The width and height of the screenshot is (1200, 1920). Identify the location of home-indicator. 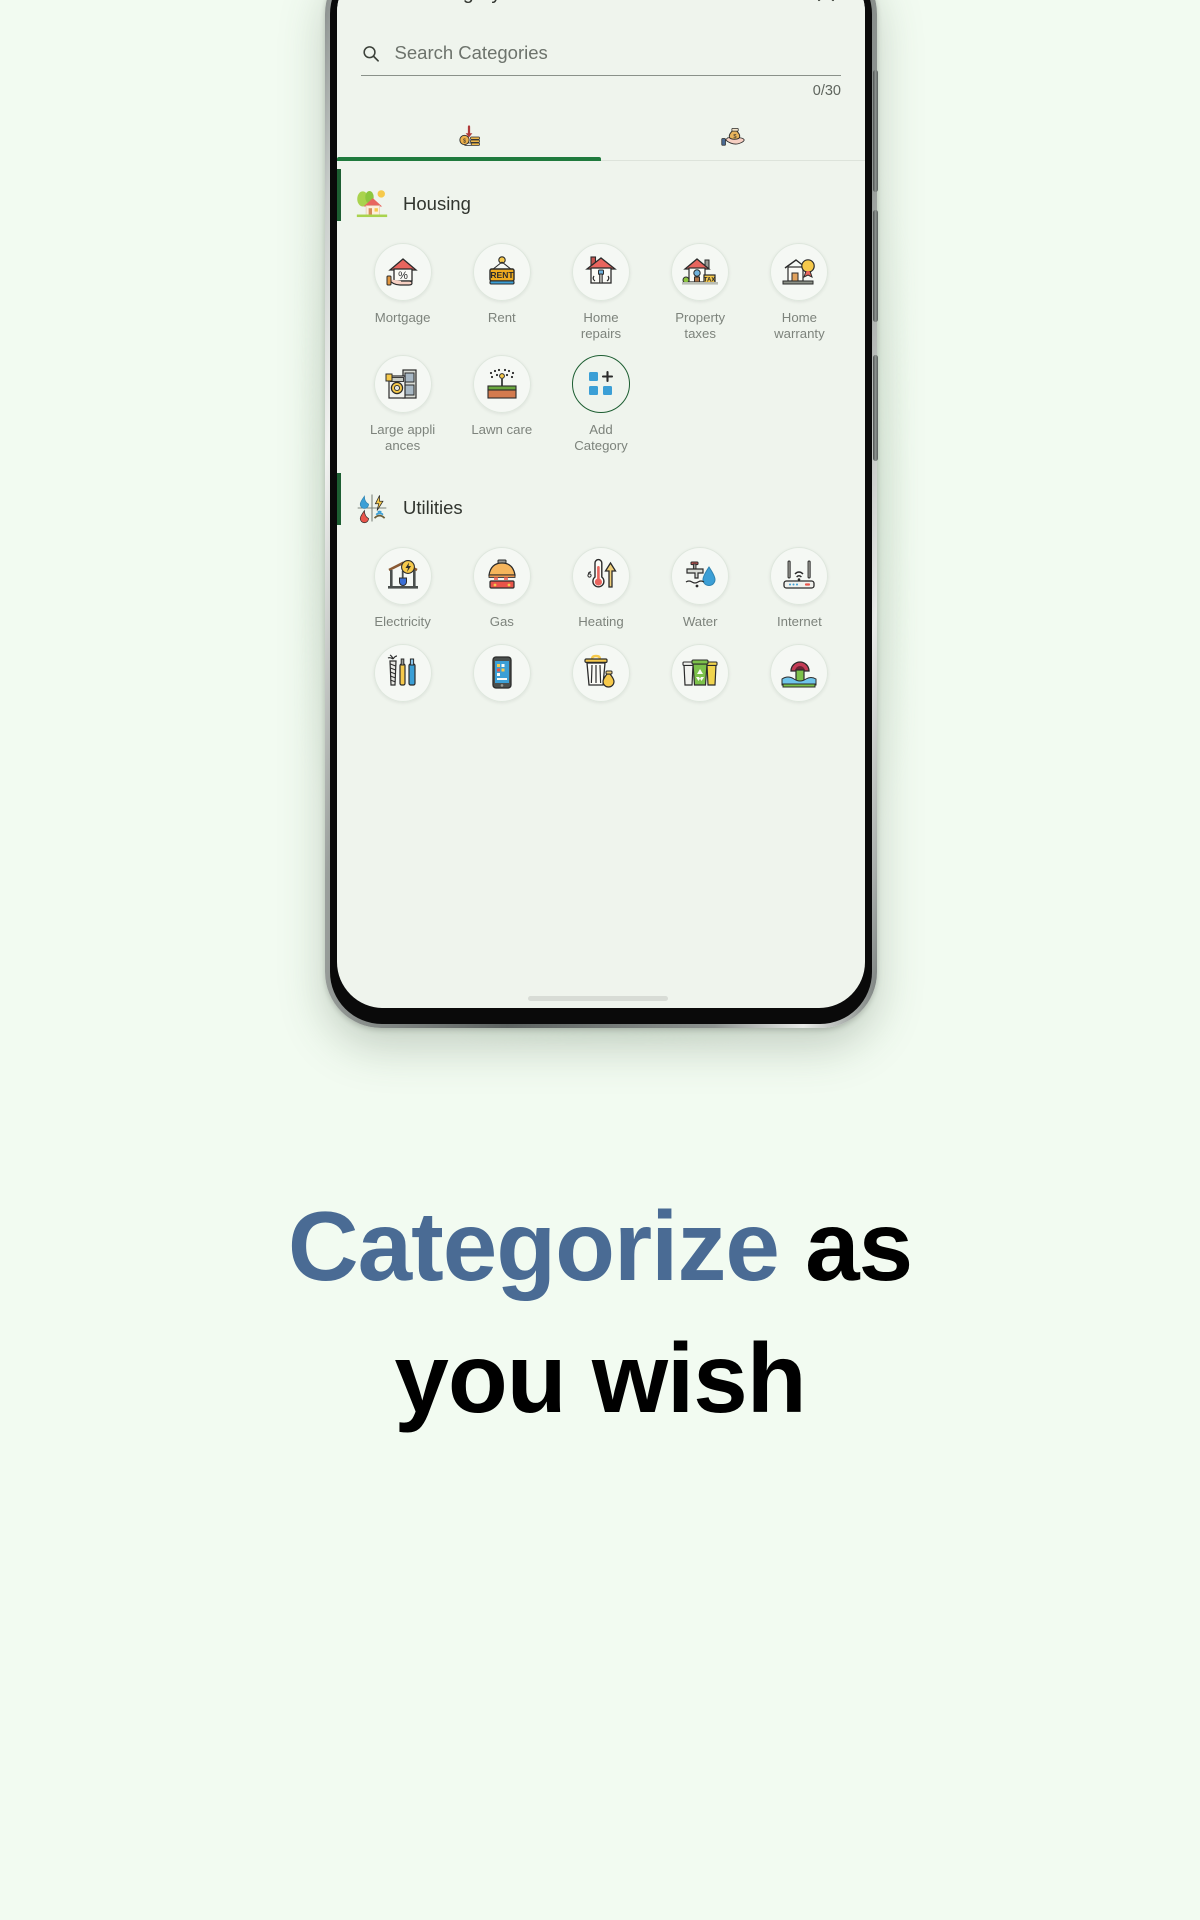
(598, 998).